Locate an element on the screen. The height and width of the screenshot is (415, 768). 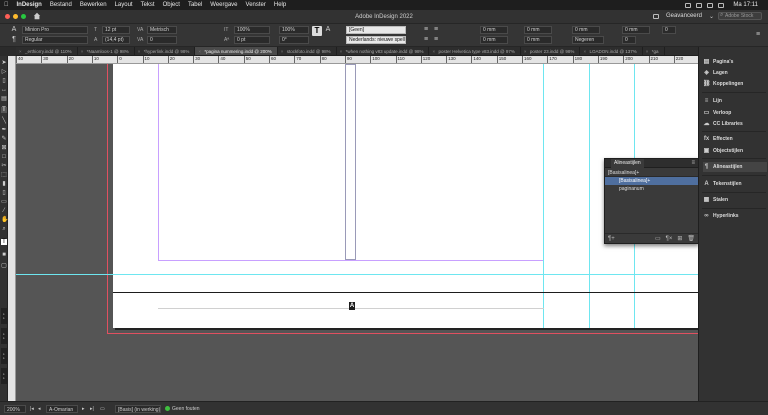
tracking-field: 0 is located at coordinates (162, 40).